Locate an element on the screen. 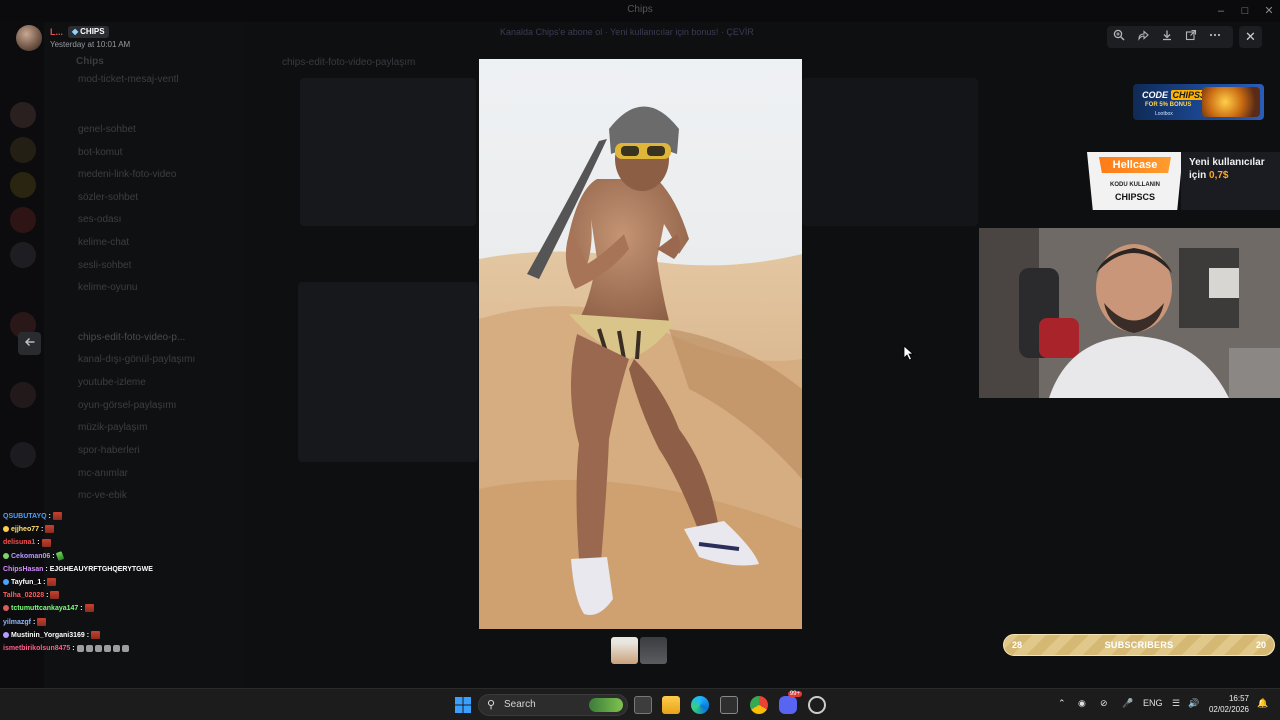 Image resolution: width=1280 pixels, height=720 pixels. hellcase-subtitle: KODU KULLANIN is located at coordinates (1135, 185).